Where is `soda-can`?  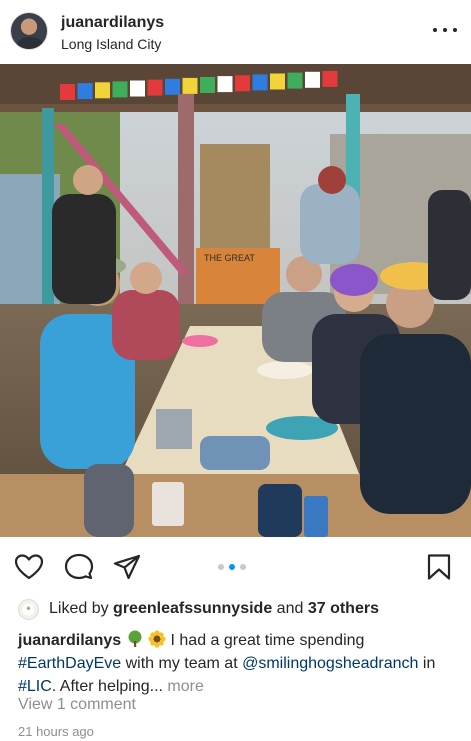
soda-can is located at coordinates (316, 516).